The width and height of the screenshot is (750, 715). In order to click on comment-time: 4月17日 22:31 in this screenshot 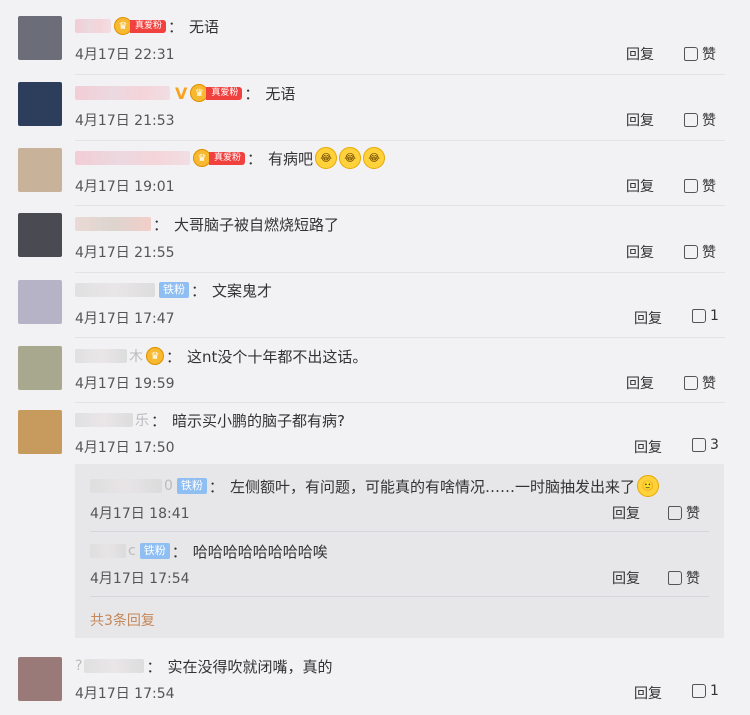, I will do `click(125, 55)`.